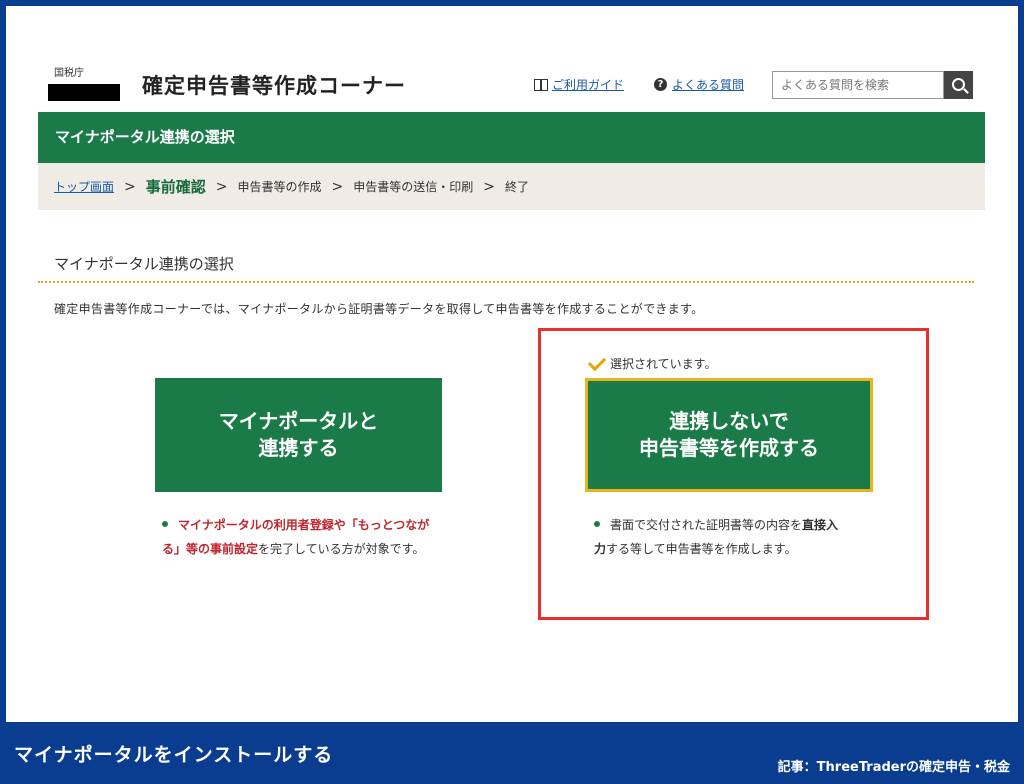  I want to click on link-note-text: を完了している方が対象です。, so click(341, 549).